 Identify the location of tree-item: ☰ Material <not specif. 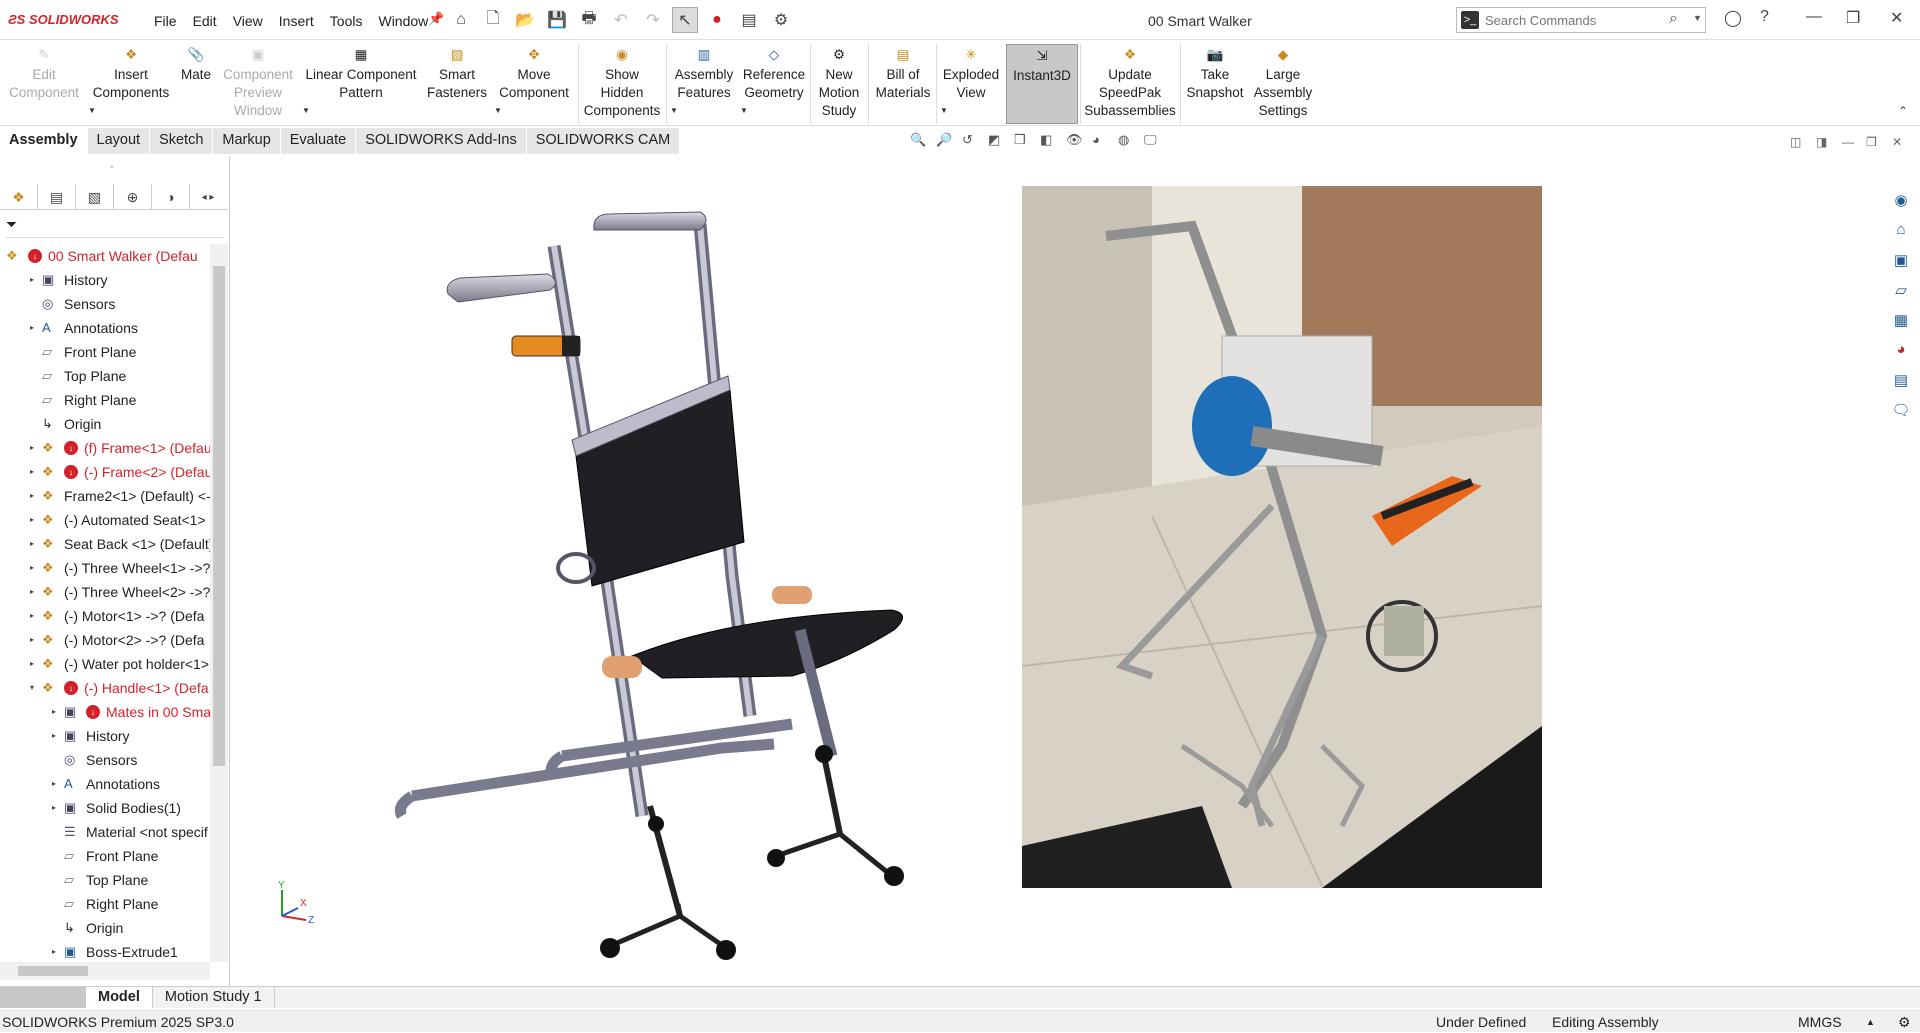
(105, 832).